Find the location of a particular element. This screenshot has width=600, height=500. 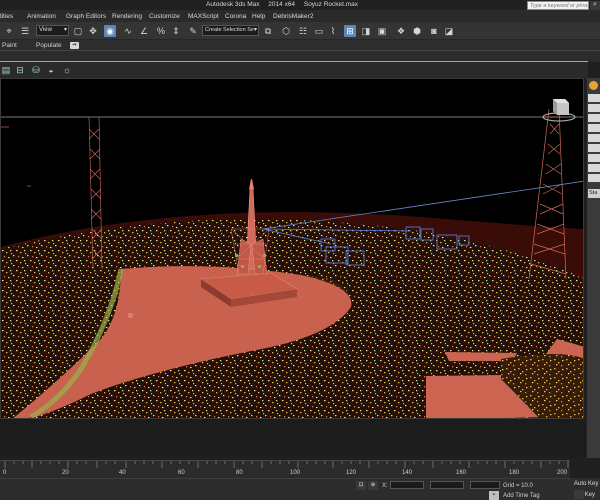

reference-coordinate-value: View is located at coordinates (45, 30).